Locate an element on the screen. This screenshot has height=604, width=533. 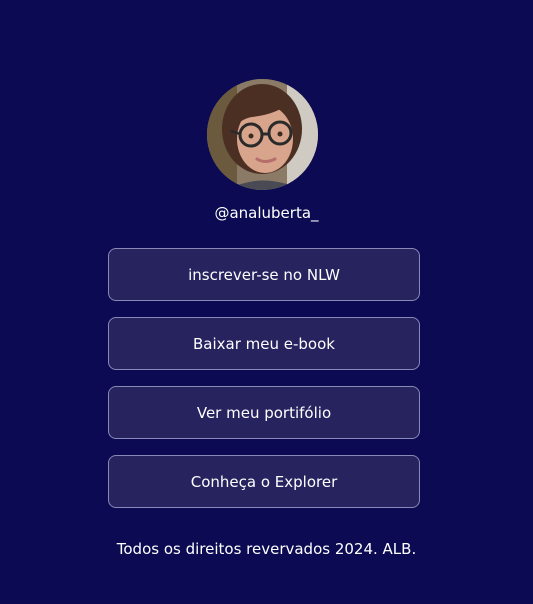
footer-text: Todos os direitos revervados 2024. ALB. is located at coordinates (266, 549).